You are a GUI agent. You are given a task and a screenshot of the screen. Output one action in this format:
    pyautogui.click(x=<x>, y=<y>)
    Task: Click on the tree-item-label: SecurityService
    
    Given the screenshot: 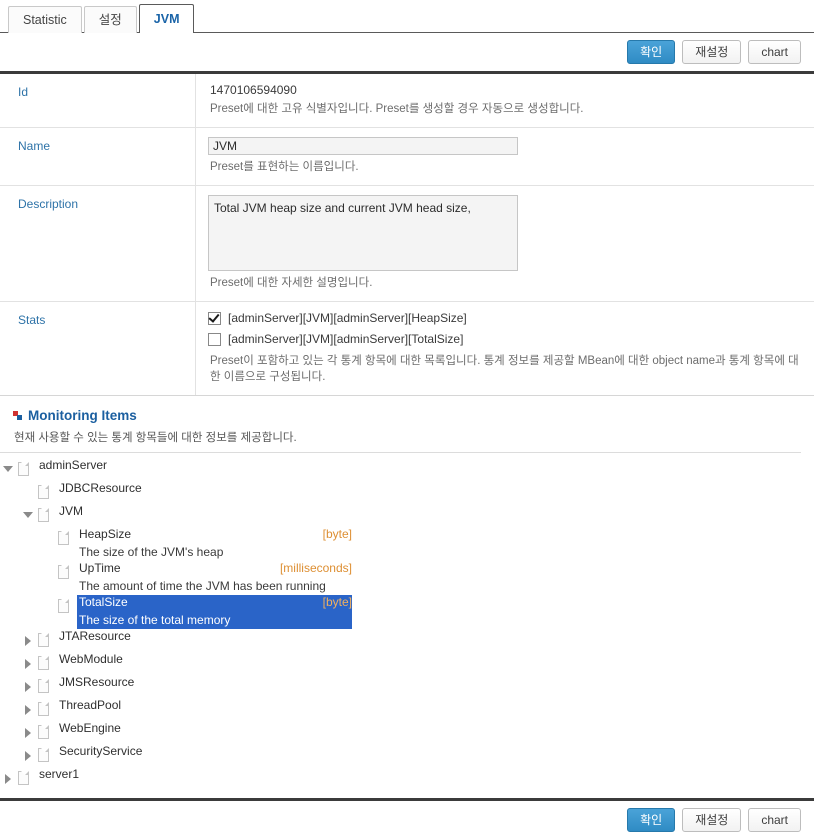 What is the action you would take?
    pyautogui.click(x=101, y=751)
    